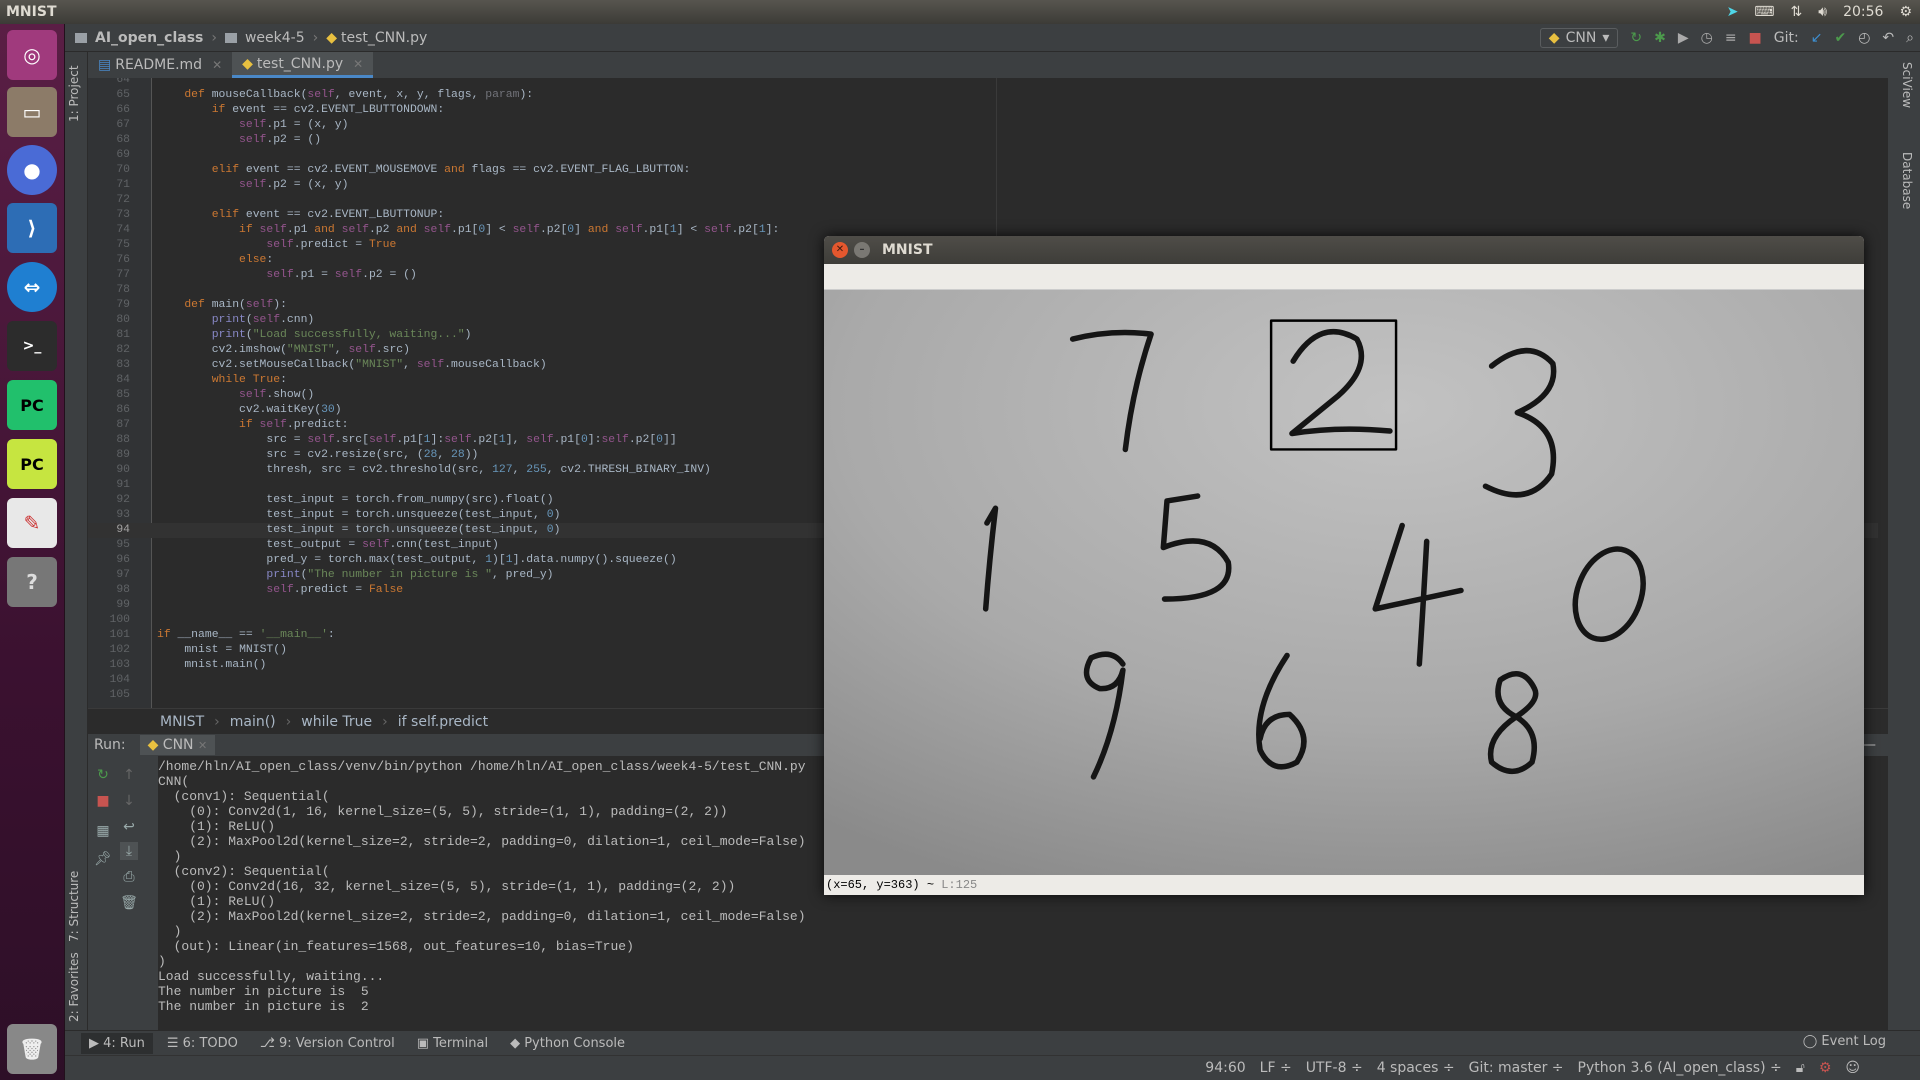 Image resolution: width=1920 pixels, height=1080 pixels. What do you see at coordinates (983, 110) in the screenshot?
I see `code-line: 66 if event == cv2.EVENT_LBUTTONDOWN:` at bounding box center [983, 110].